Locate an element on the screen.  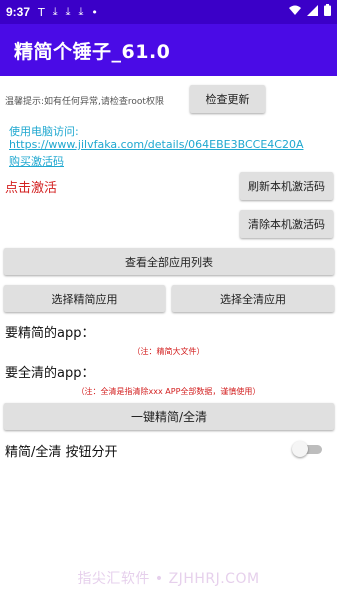
slim-note: （注：精简大文件） is located at coordinates (168, 351).